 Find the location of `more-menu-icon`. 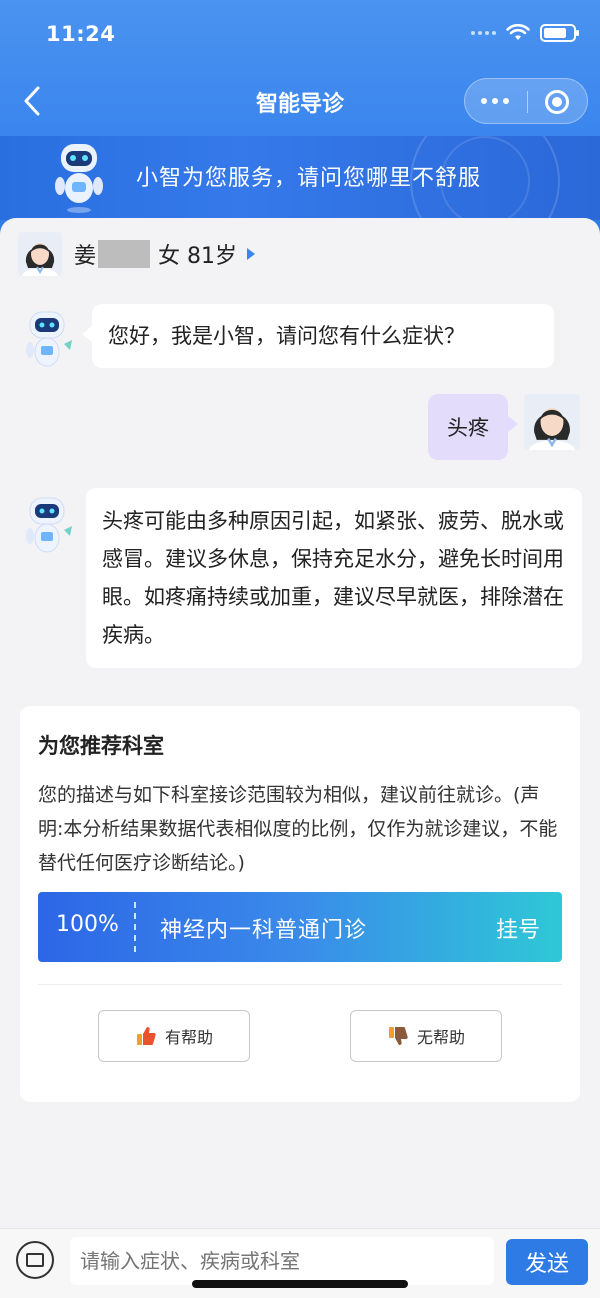

more-menu-icon is located at coordinates (495, 101).